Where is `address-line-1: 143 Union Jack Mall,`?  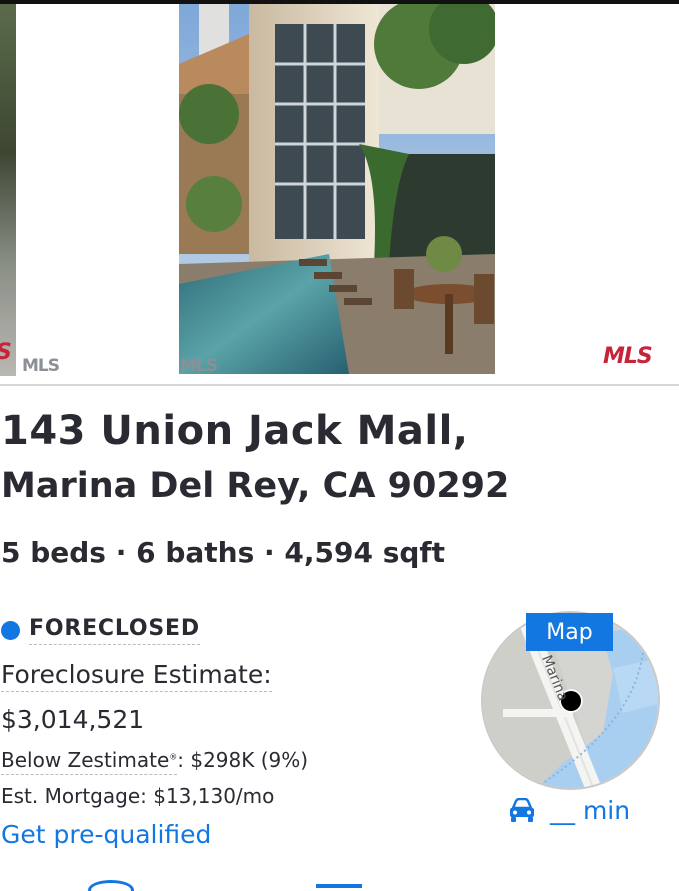 address-line-1: 143 Union Jack Mall, is located at coordinates (235, 431).